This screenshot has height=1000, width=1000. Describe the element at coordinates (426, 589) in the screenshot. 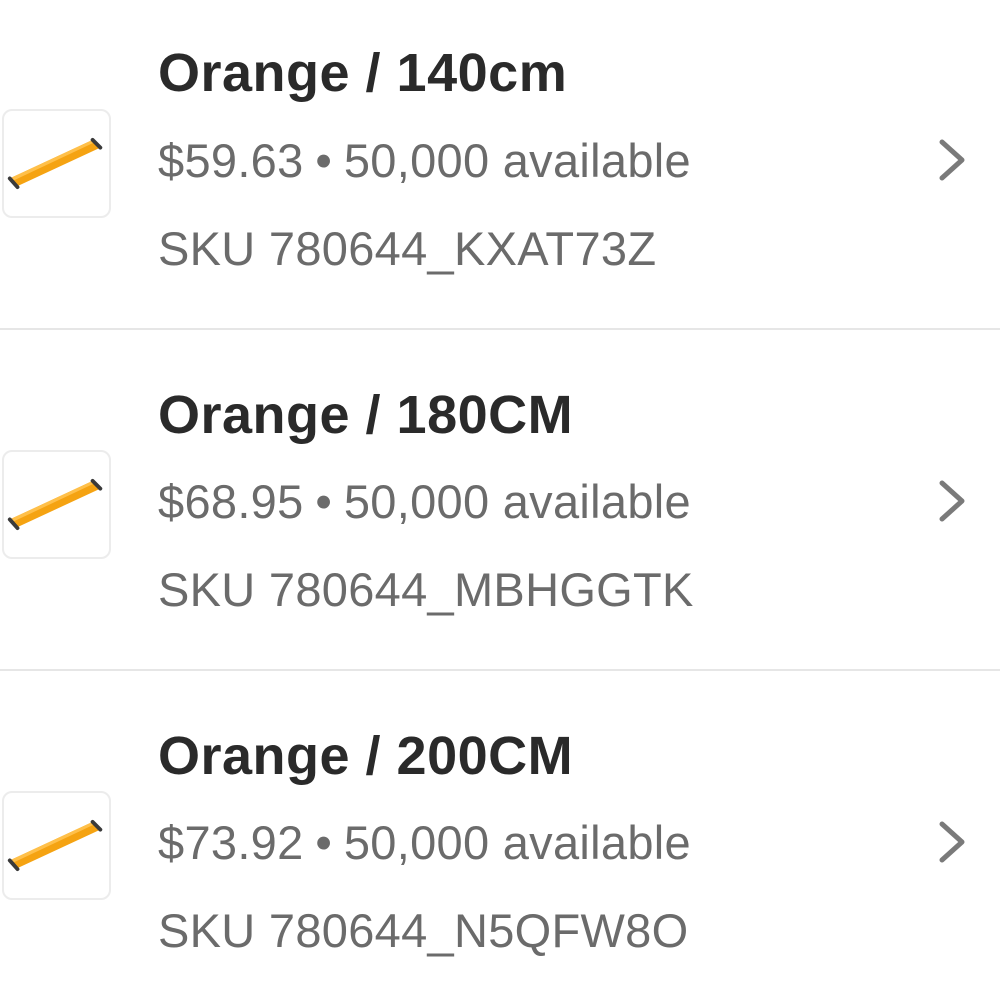

I see `variant-sku: SKU 780644_MBHGGTK` at that location.